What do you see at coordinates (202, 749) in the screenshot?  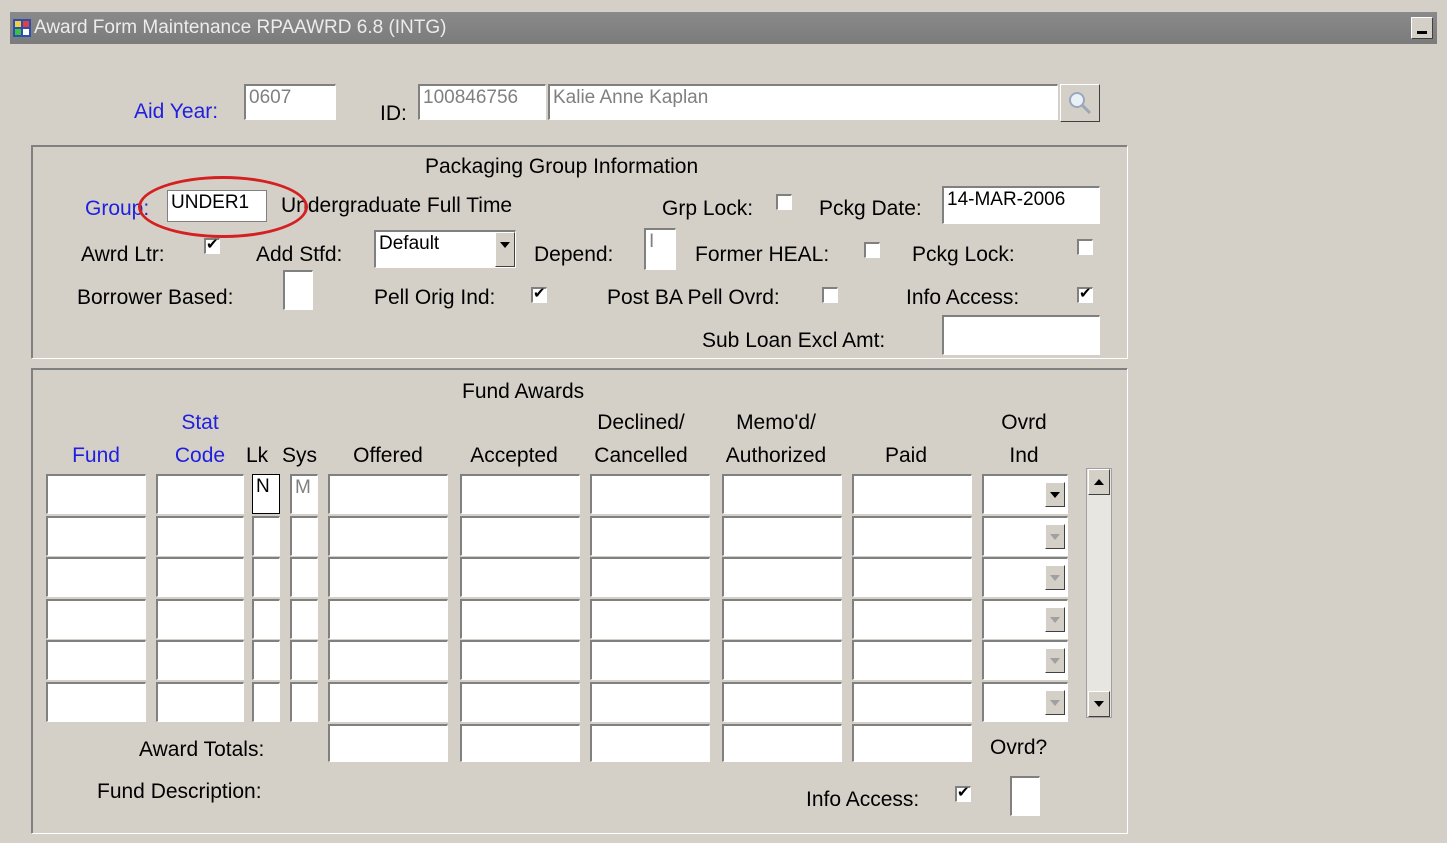 I see `award-totals-label: Award Totals:` at bounding box center [202, 749].